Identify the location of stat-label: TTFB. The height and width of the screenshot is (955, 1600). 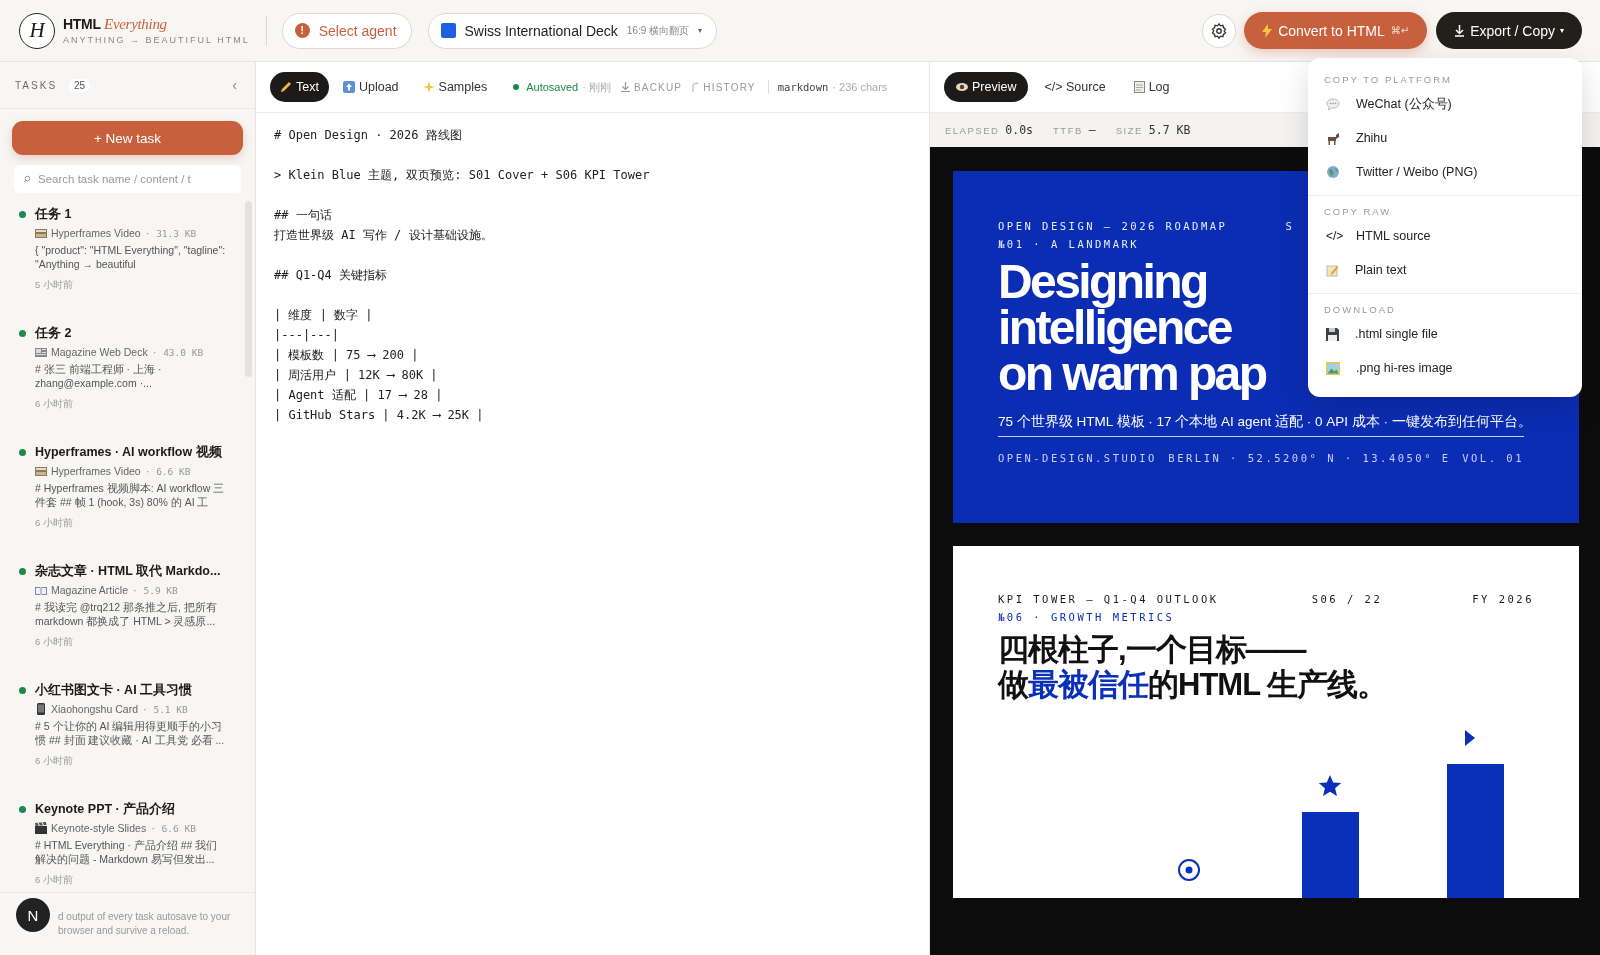
(1068, 130).